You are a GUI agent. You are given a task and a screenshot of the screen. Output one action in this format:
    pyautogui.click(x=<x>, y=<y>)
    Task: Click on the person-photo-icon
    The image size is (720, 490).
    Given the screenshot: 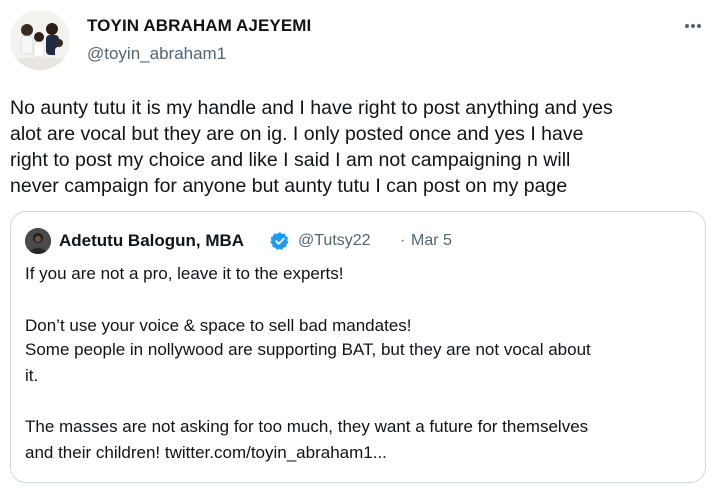 What is the action you would take?
    pyautogui.click(x=38, y=241)
    